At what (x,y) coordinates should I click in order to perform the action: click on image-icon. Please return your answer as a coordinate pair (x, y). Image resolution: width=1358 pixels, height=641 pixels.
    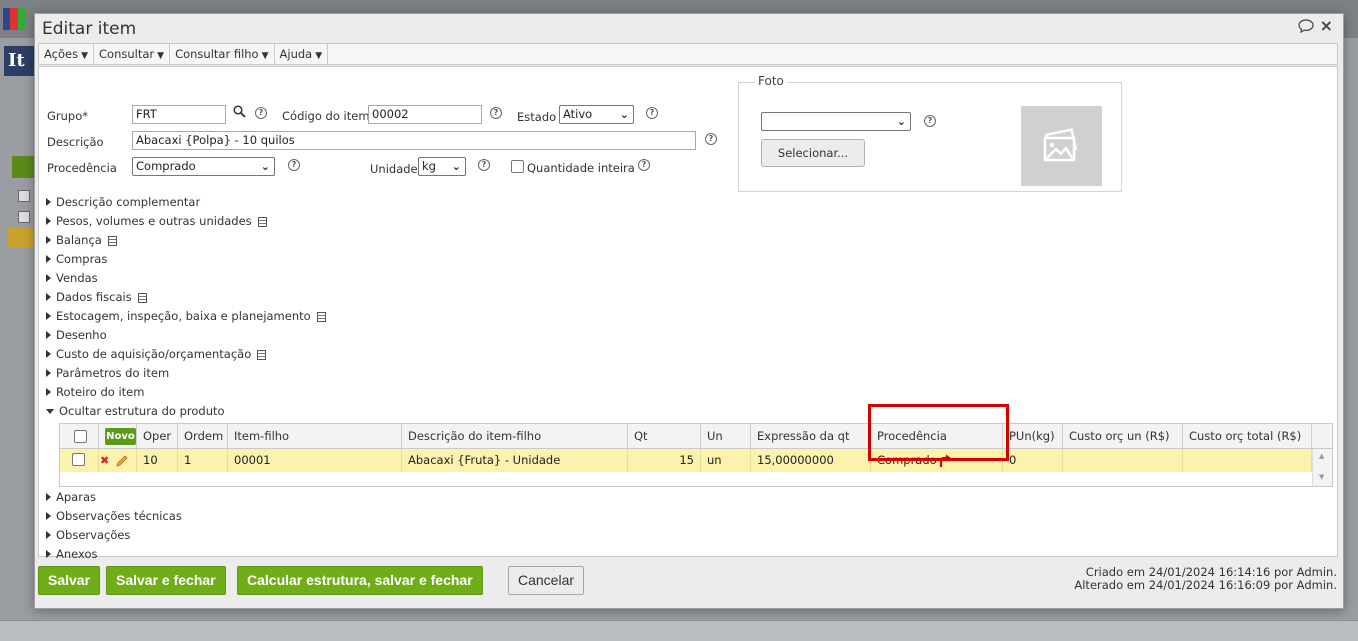
    Looking at the image, I should click on (1060, 145).